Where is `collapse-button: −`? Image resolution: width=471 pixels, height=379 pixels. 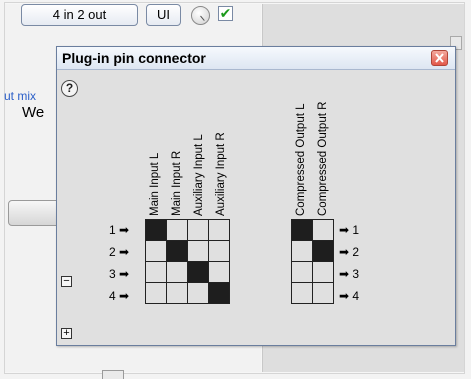
collapse-button: − is located at coordinates (66, 281).